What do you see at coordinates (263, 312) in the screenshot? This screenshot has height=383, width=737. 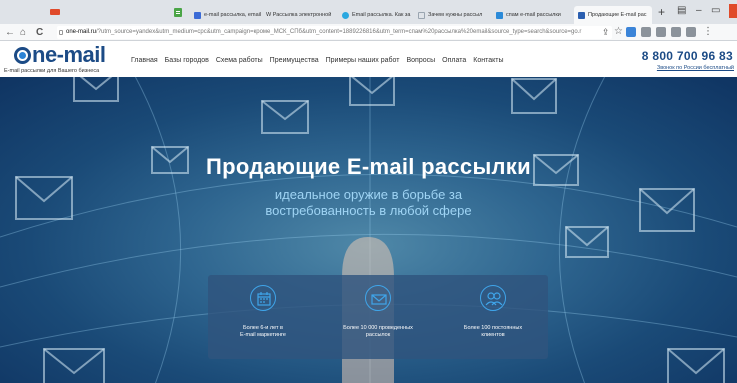 I see `stat-experience: Более 6-и лет в E-mail маркетинге` at bounding box center [263, 312].